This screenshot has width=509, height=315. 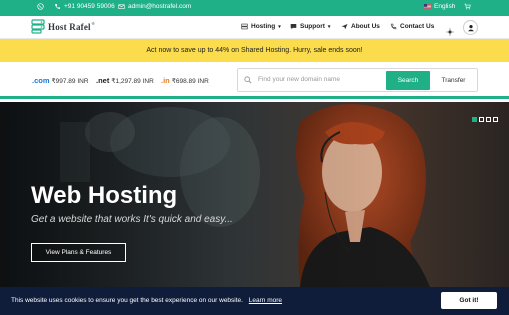 I want to click on paper-plane-icon, so click(x=344, y=27).